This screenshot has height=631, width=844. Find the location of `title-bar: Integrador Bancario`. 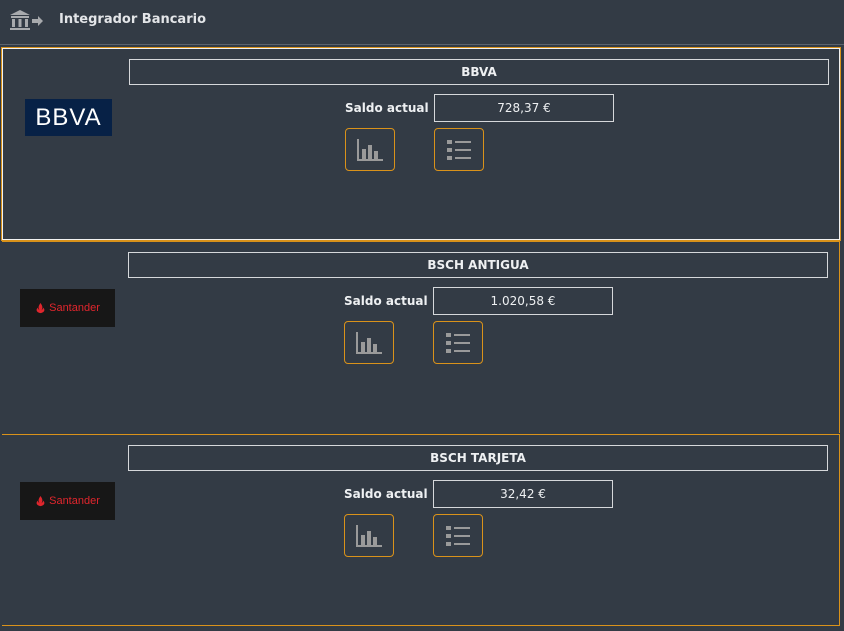

title-bar: Integrador Bancario is located at coordinates (422, 22).